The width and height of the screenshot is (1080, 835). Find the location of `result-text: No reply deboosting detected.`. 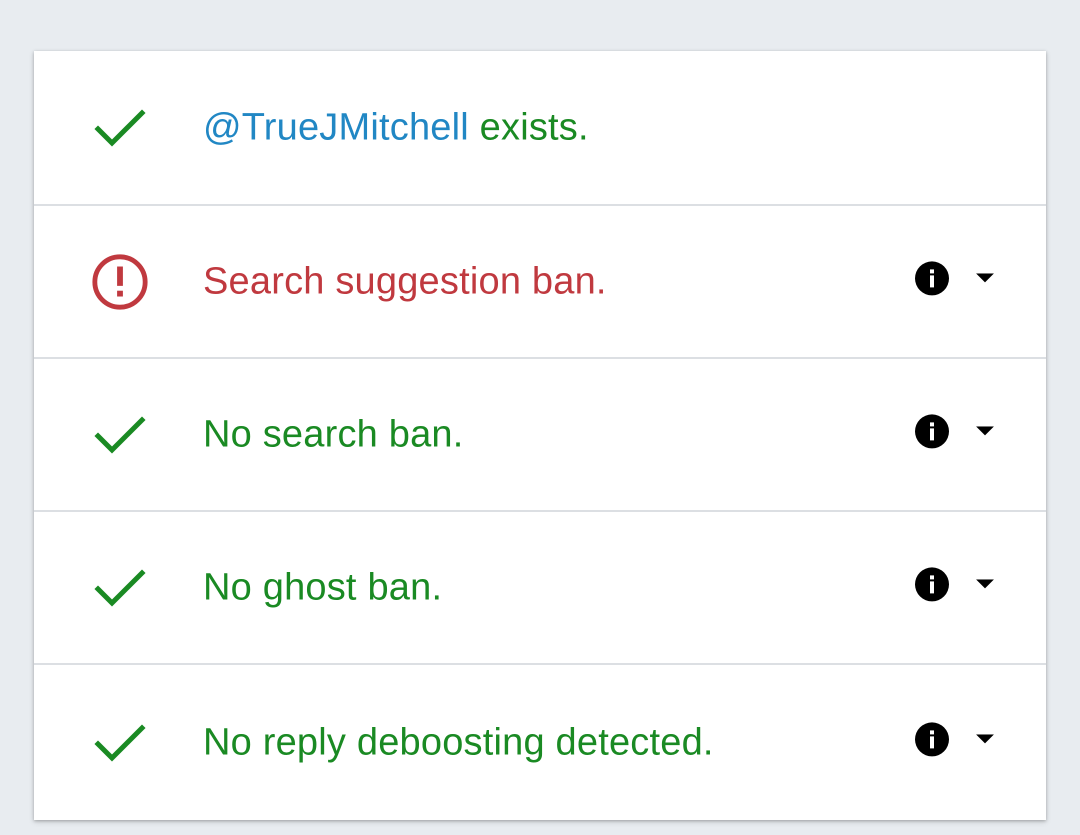

result-text: No reply deboosting detected. is located at coordinates (458, 742).